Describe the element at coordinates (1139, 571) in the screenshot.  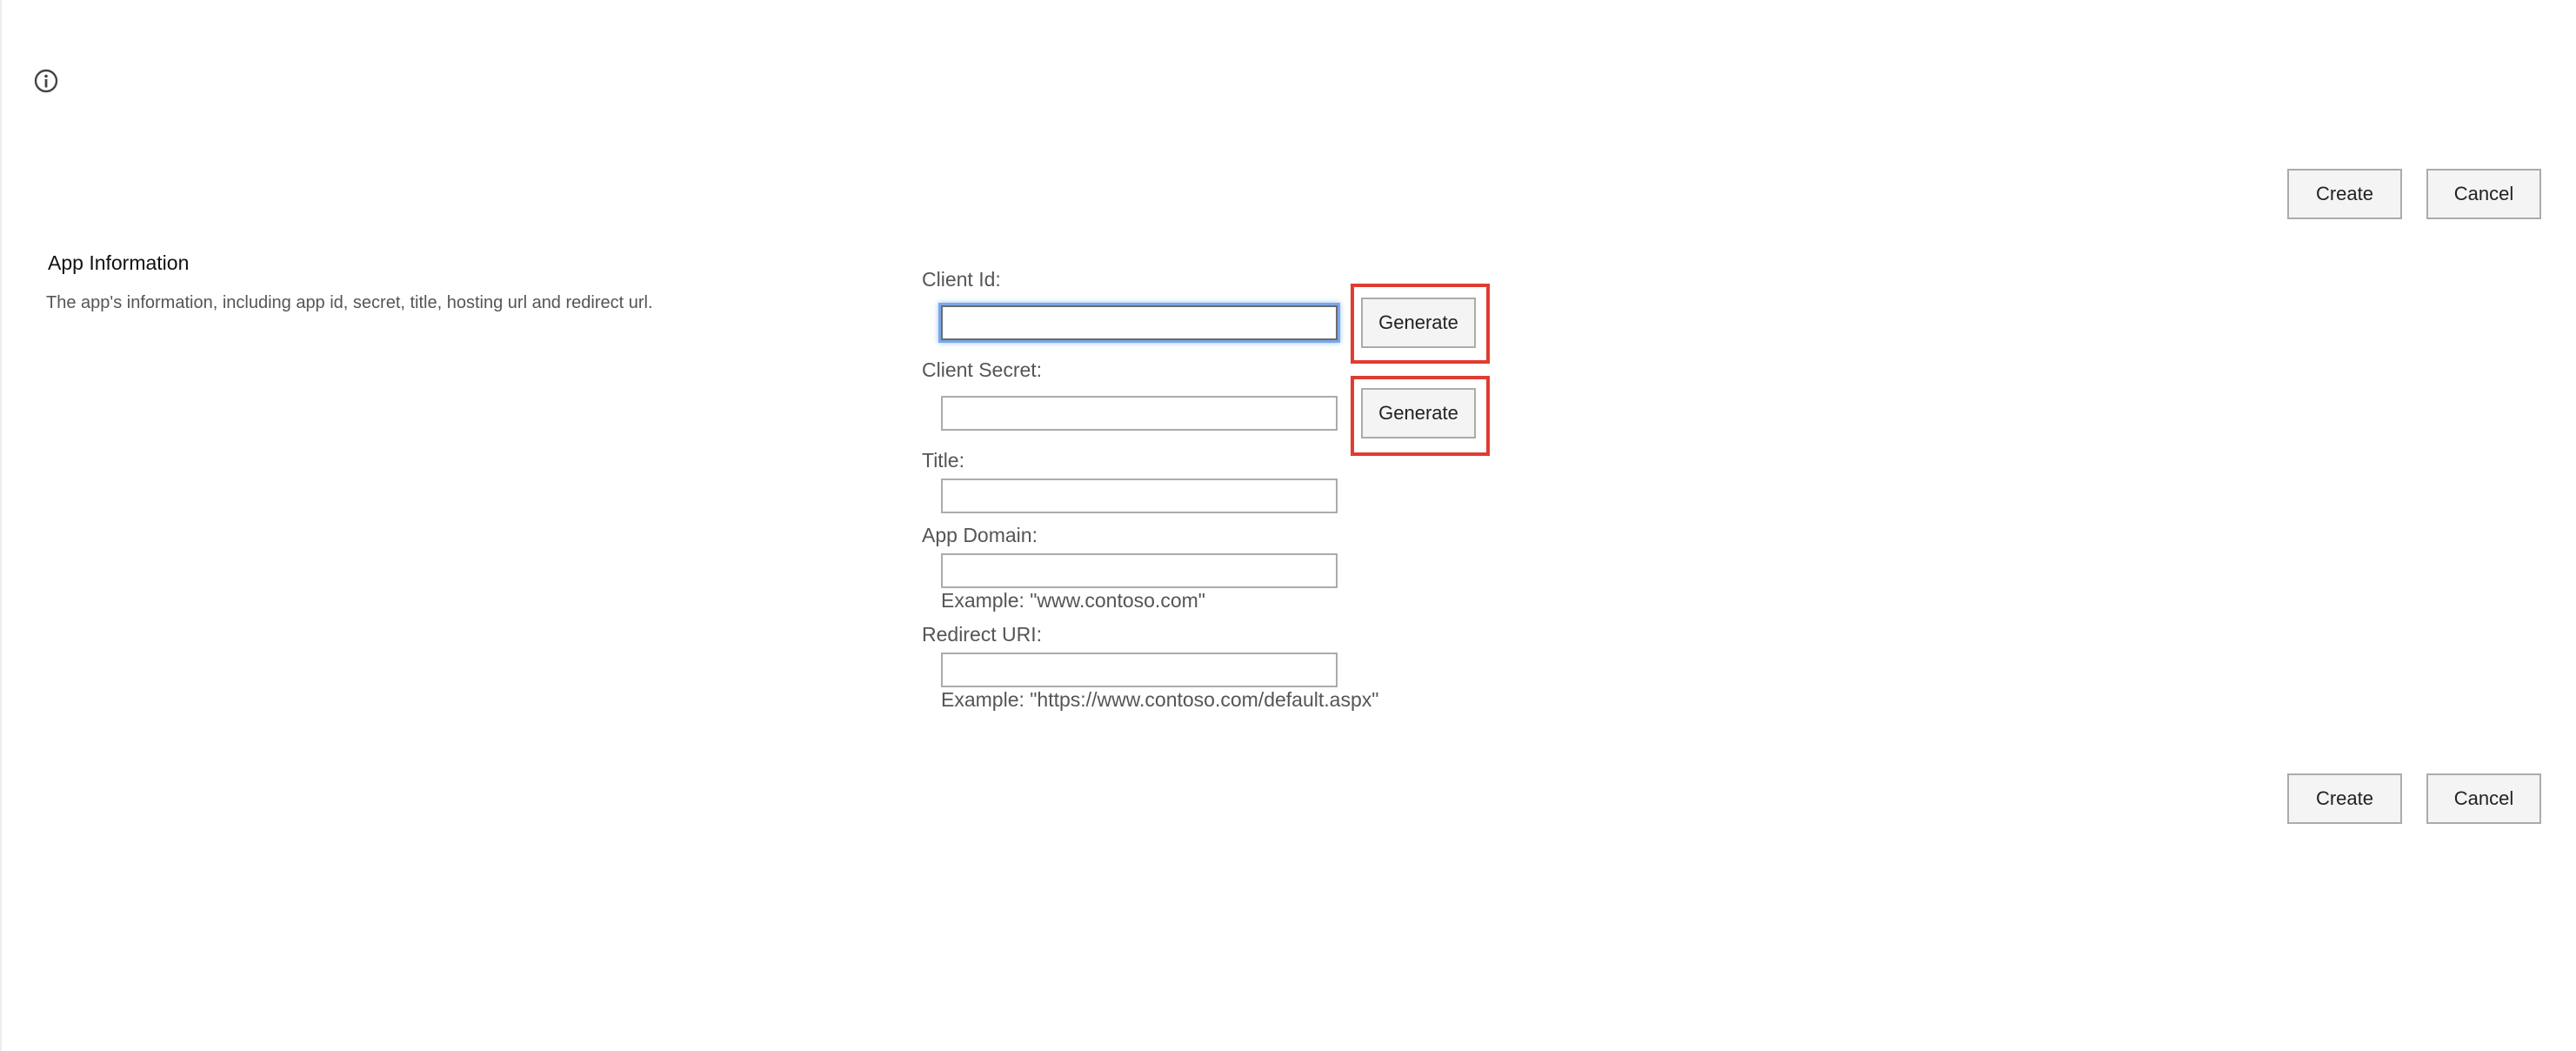
I see `app-domain-input` at that location.